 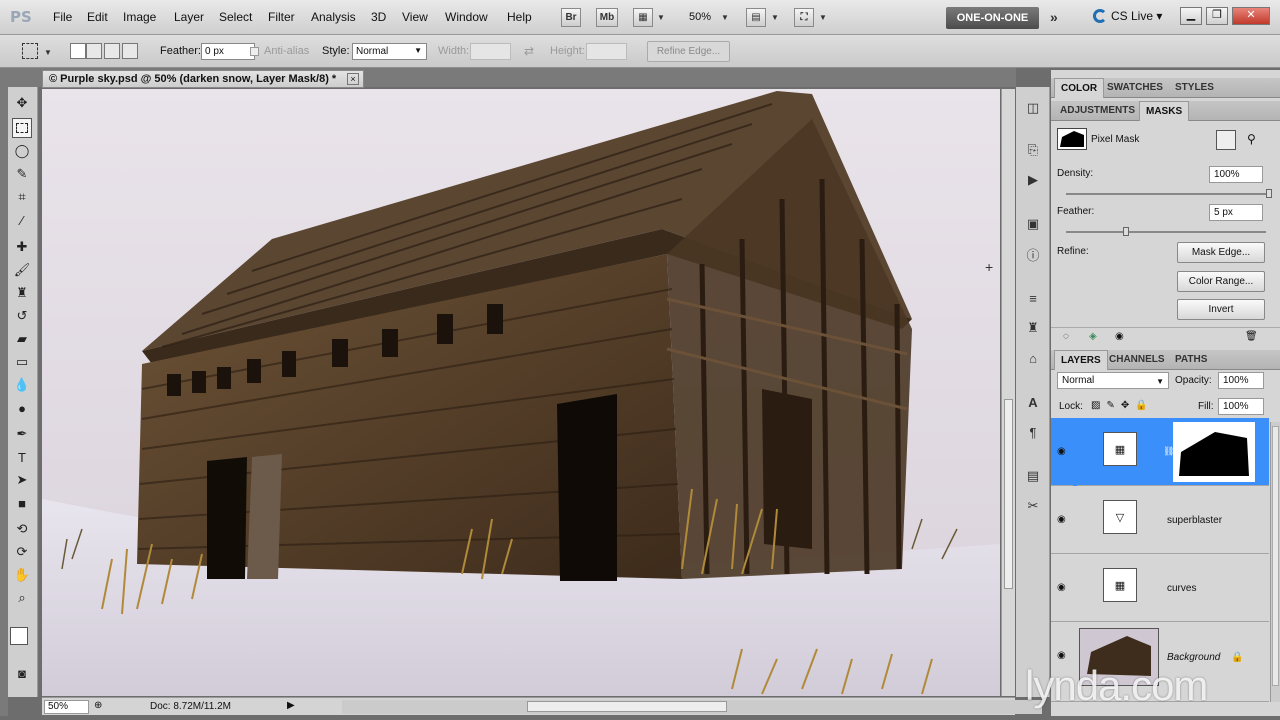 I want to click on quick-selection-tool-icon: ✎, so click(x=22, y=174).